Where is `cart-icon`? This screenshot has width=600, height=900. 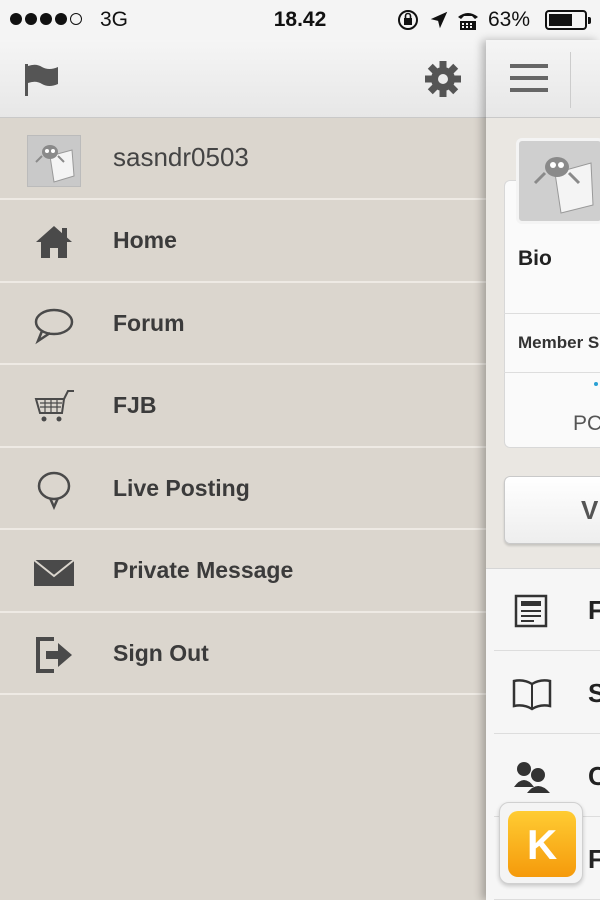 cart-icon is located at coordinates (54, 406).